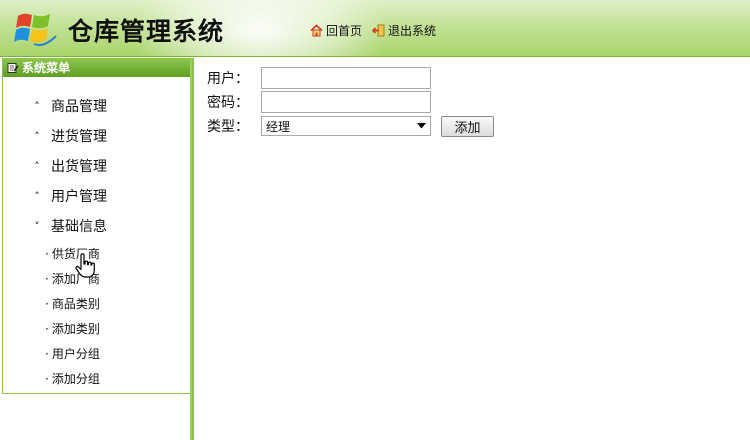 The width and height of the screenshot is (750, 440). What do you see at coordinates (96, 67) in the screenshot?
I see `menu-head: 系统菜单` at bounding box center [96, 67].